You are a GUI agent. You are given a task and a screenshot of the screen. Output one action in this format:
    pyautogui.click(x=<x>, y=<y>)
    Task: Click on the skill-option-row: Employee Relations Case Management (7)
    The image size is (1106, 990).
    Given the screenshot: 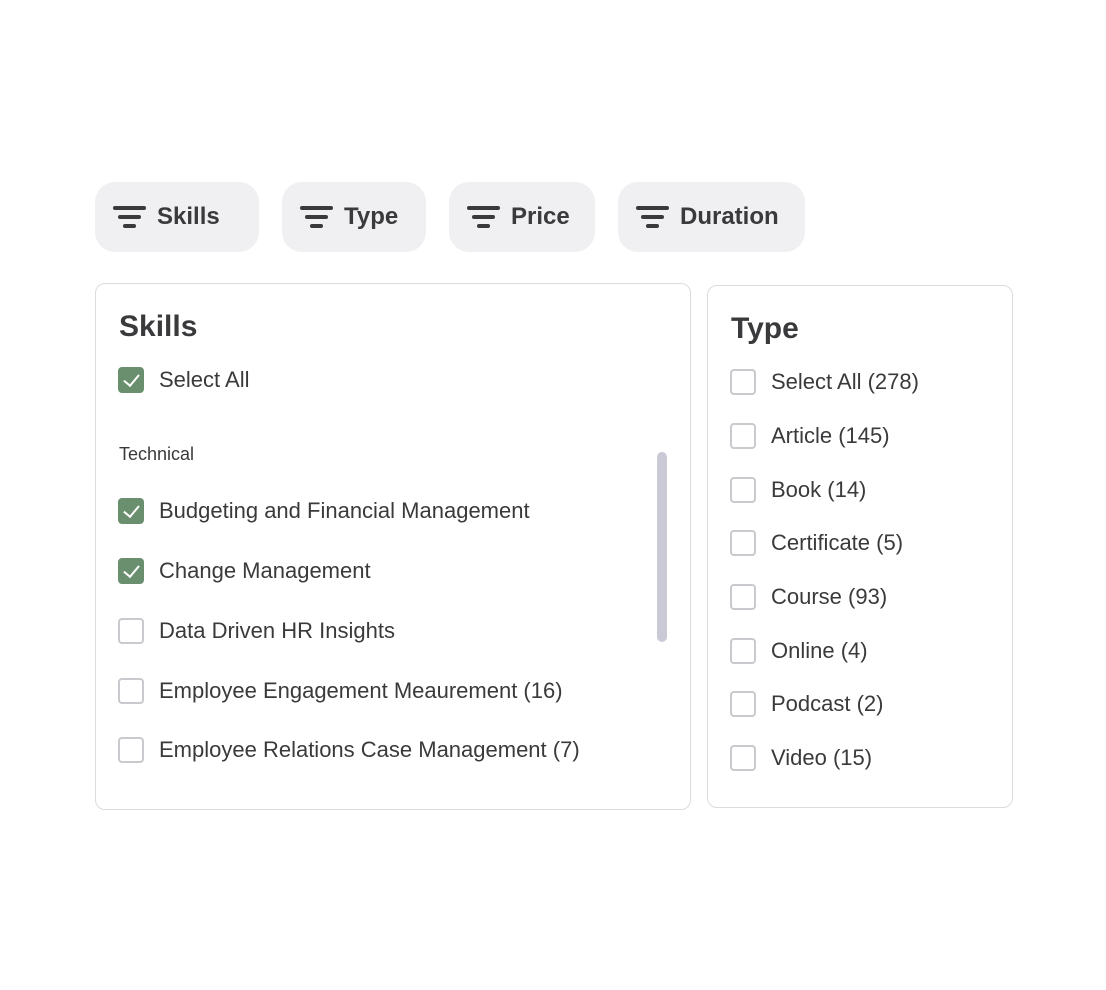 What is the action you would take?
    pyautogui.click(x=349, y=750)
    